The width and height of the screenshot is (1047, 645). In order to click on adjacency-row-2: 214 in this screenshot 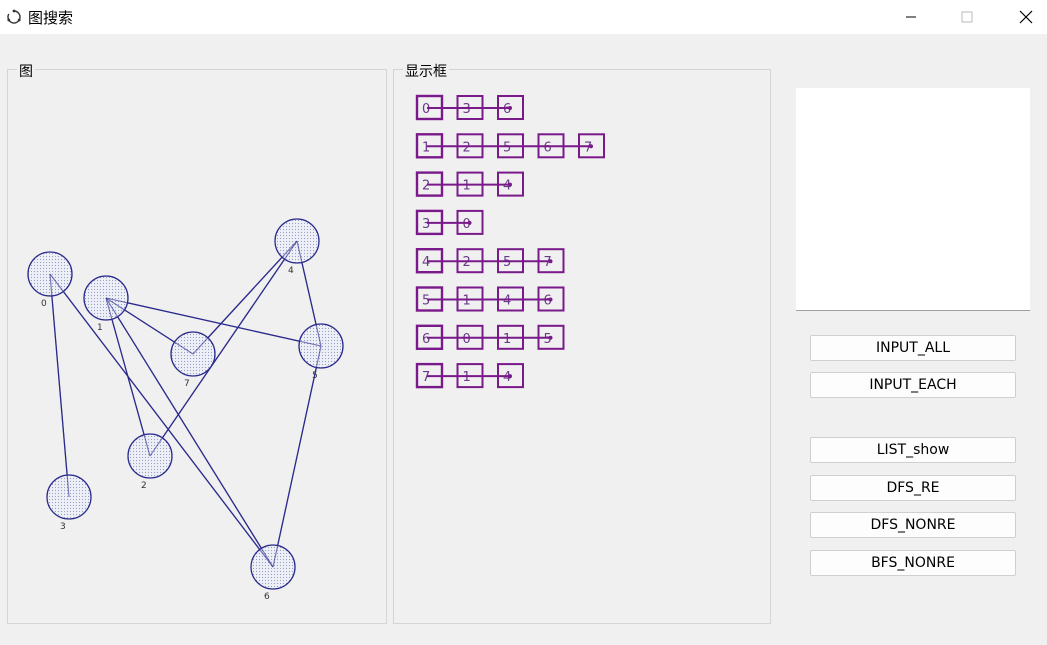, I will do `click(469, 184)`.